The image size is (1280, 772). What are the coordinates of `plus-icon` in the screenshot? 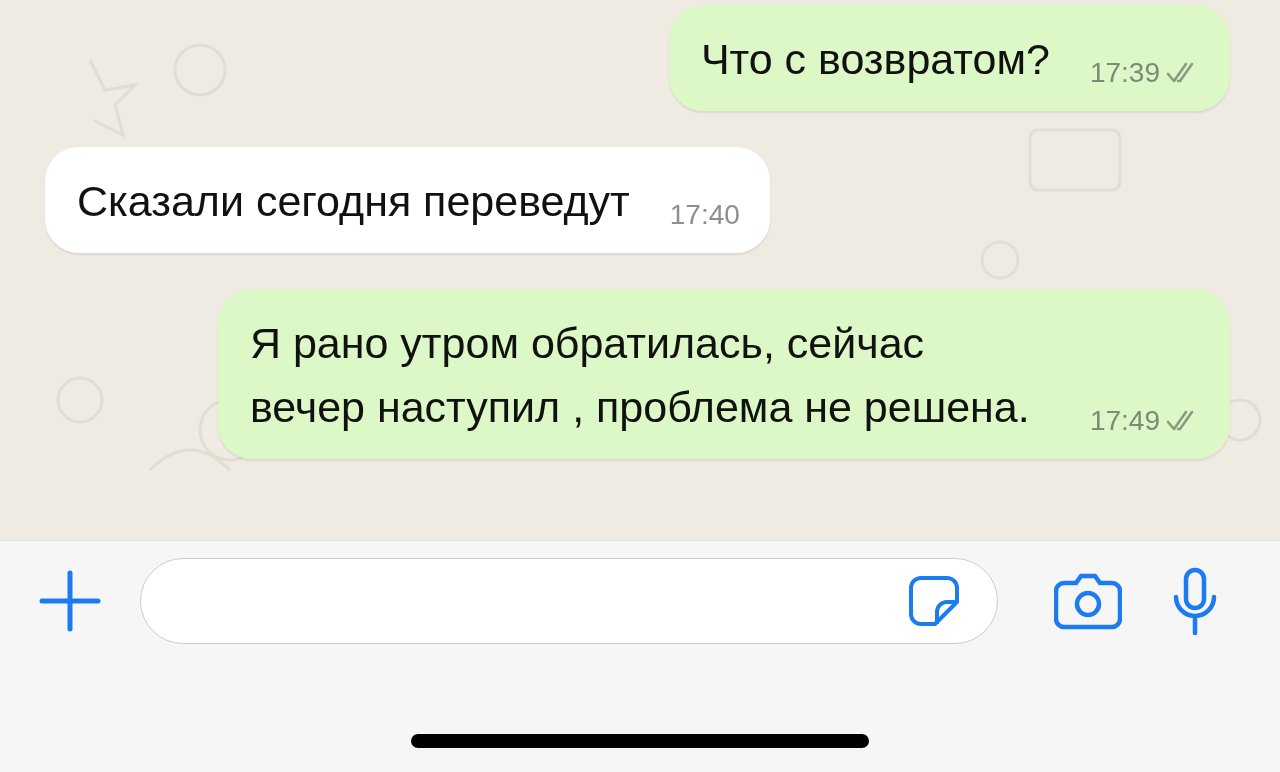 It's located at (70, 601).